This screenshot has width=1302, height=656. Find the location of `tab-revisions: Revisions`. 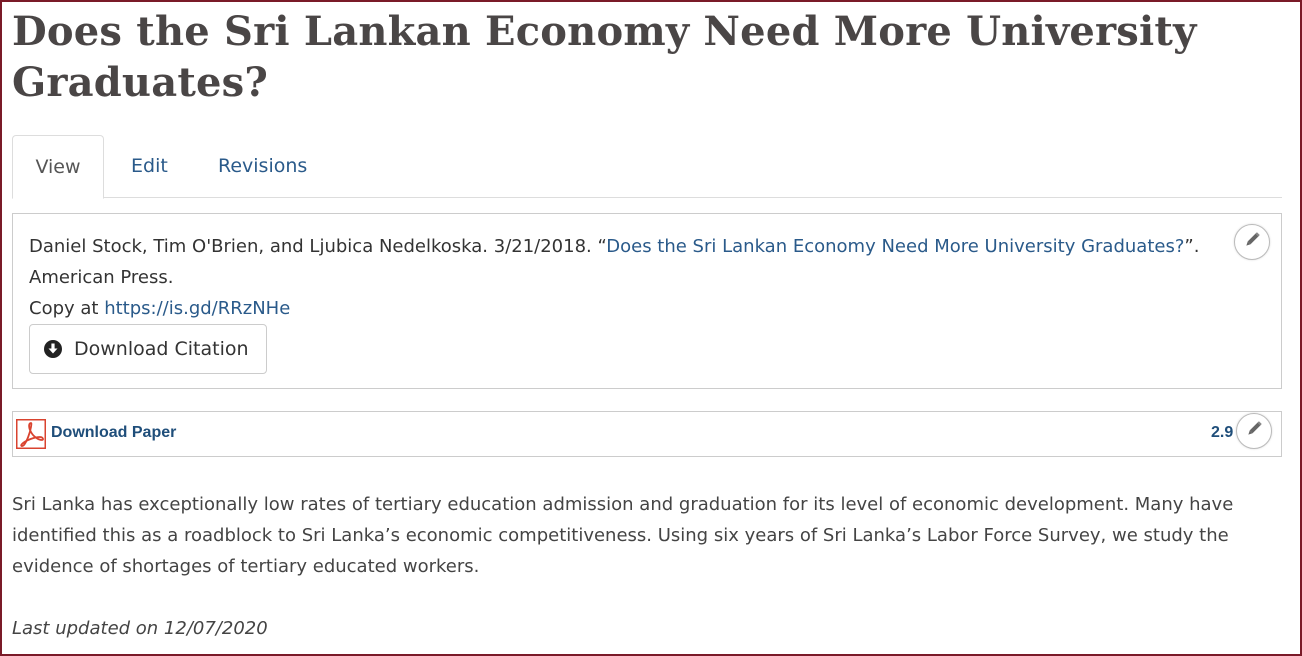

tab-revisions: Revisions is located at coordinates (262, 166).